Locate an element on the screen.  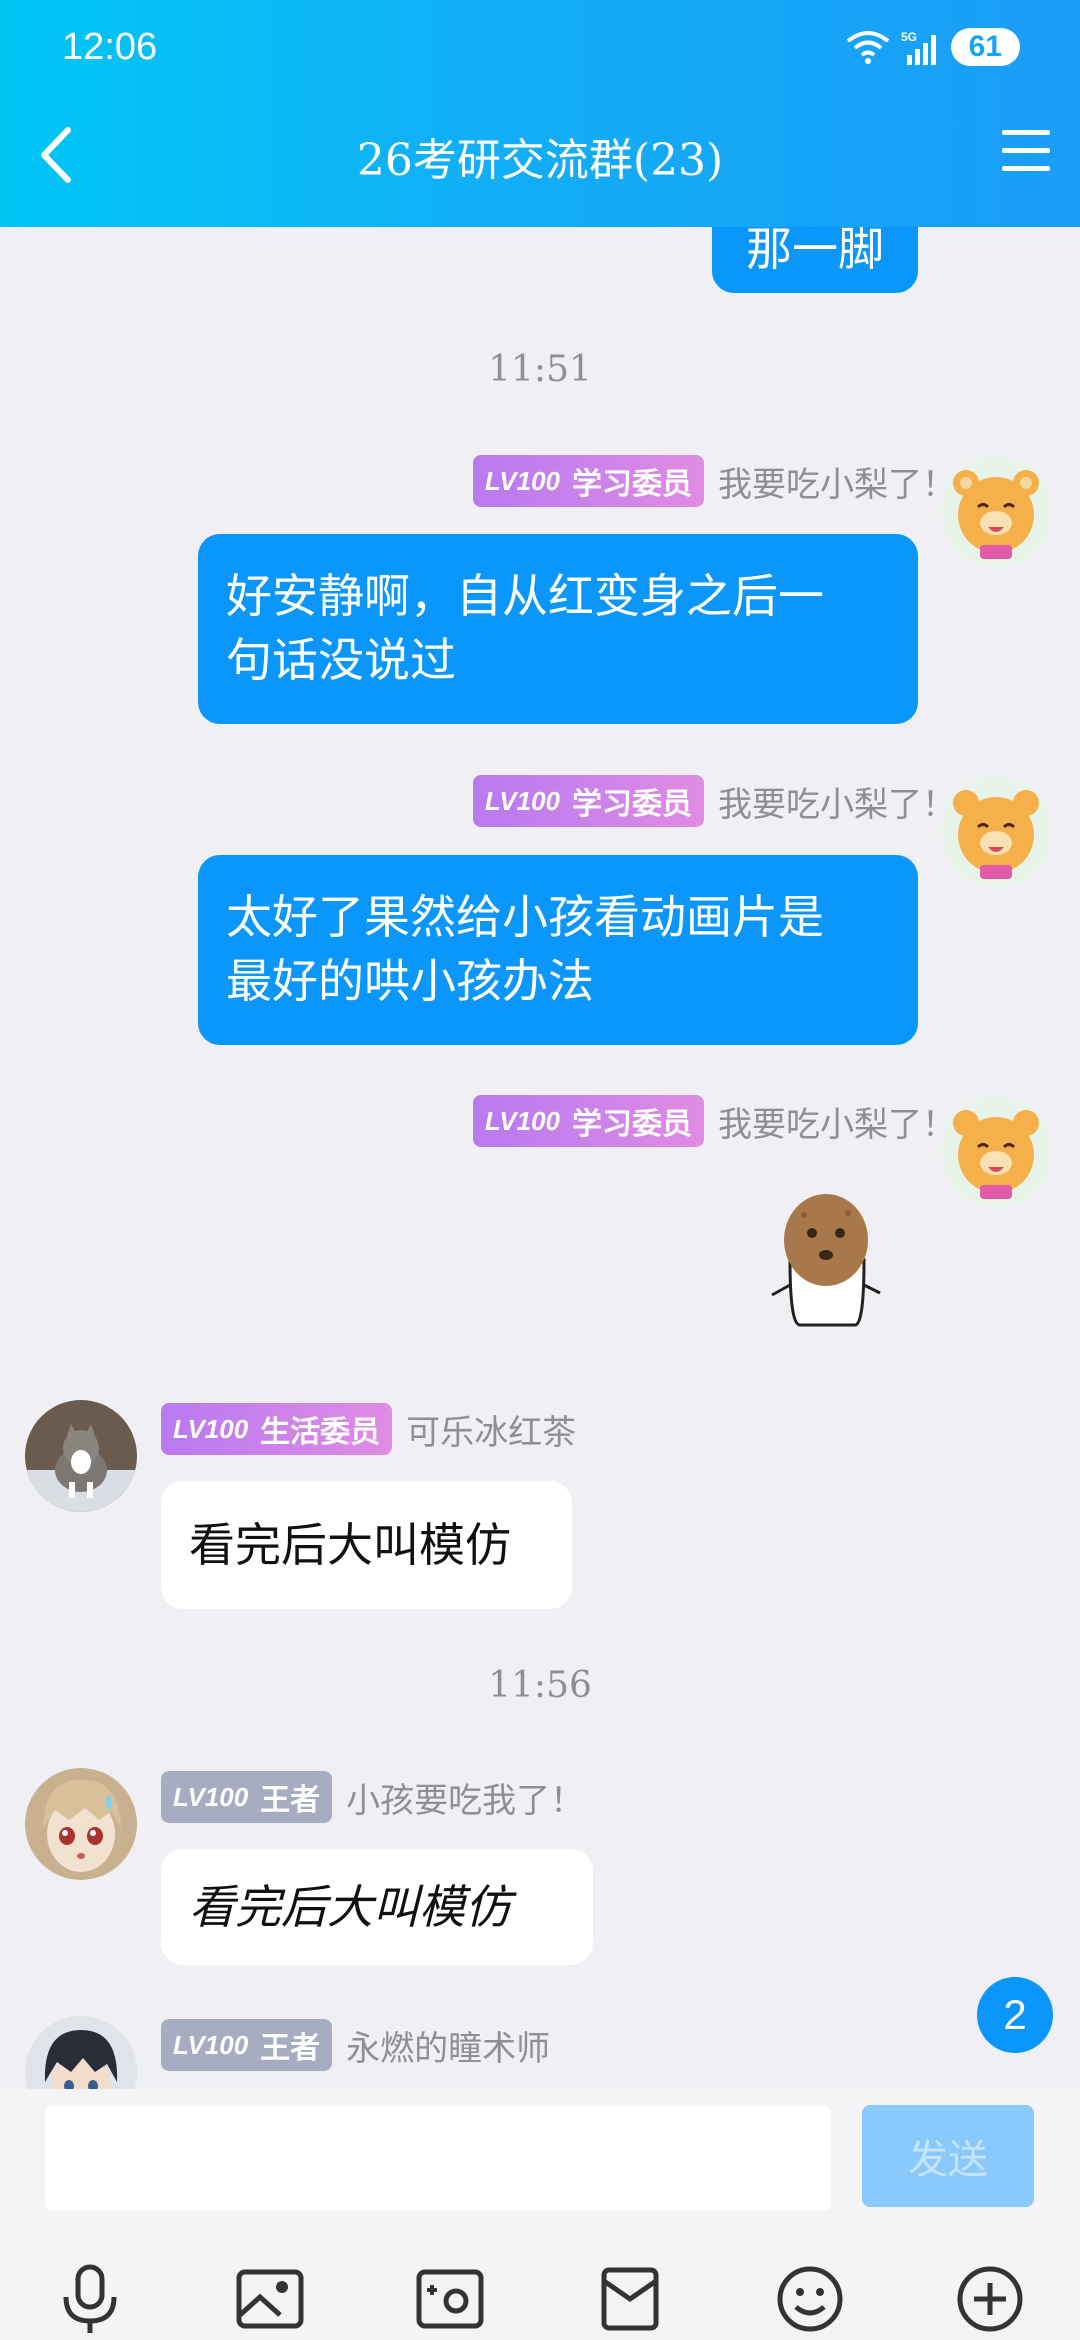
sender-meta: LV100 王者 小孩要吃我了！ is located at coordinates (372, 1797).